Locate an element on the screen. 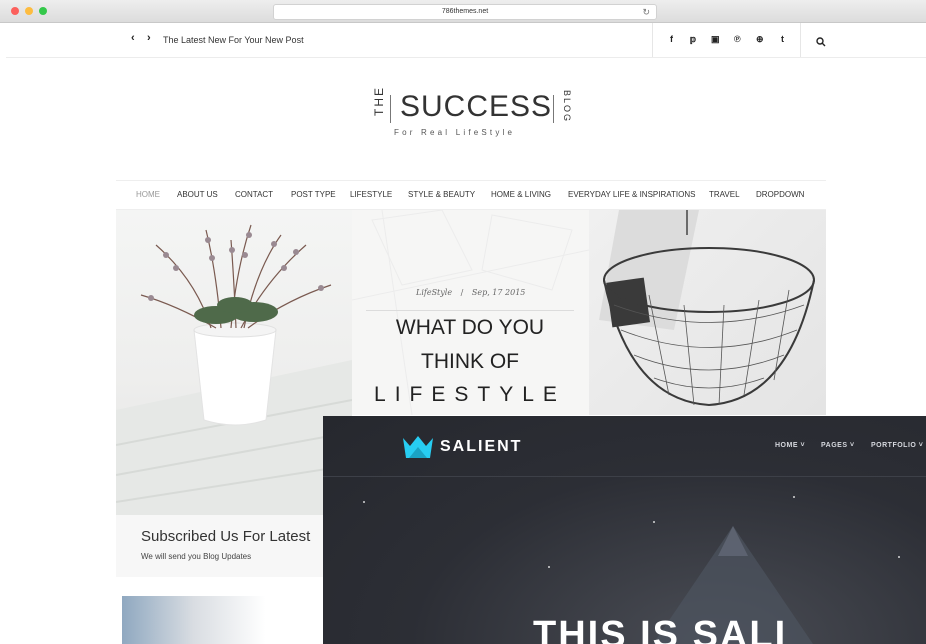 Image resolution: width=926 pixels, height=644 pixels. post-thumbnail is located at coordinates (224, 620).